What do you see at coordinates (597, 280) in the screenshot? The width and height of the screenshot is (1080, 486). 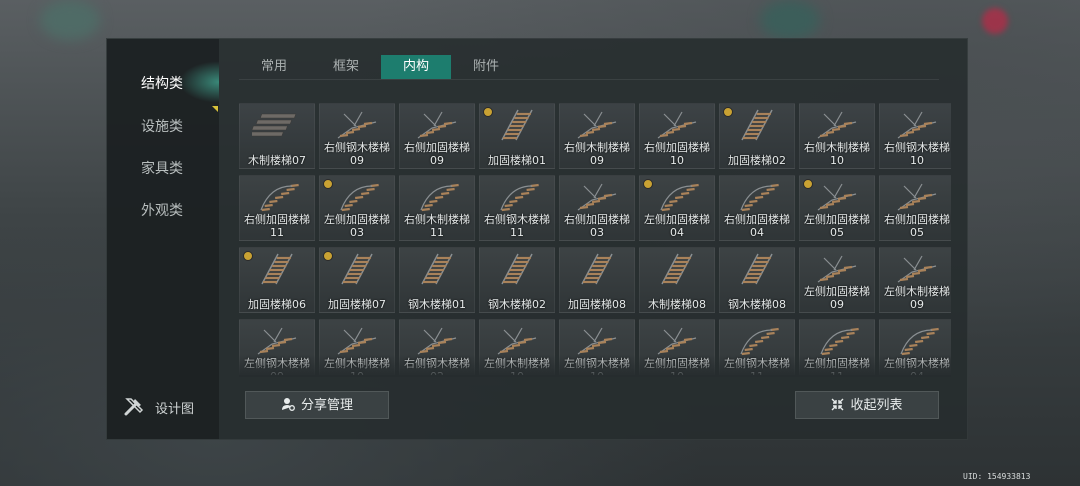 I see `stair-item: 加固楼梯08` at bounding box center [597, 280].